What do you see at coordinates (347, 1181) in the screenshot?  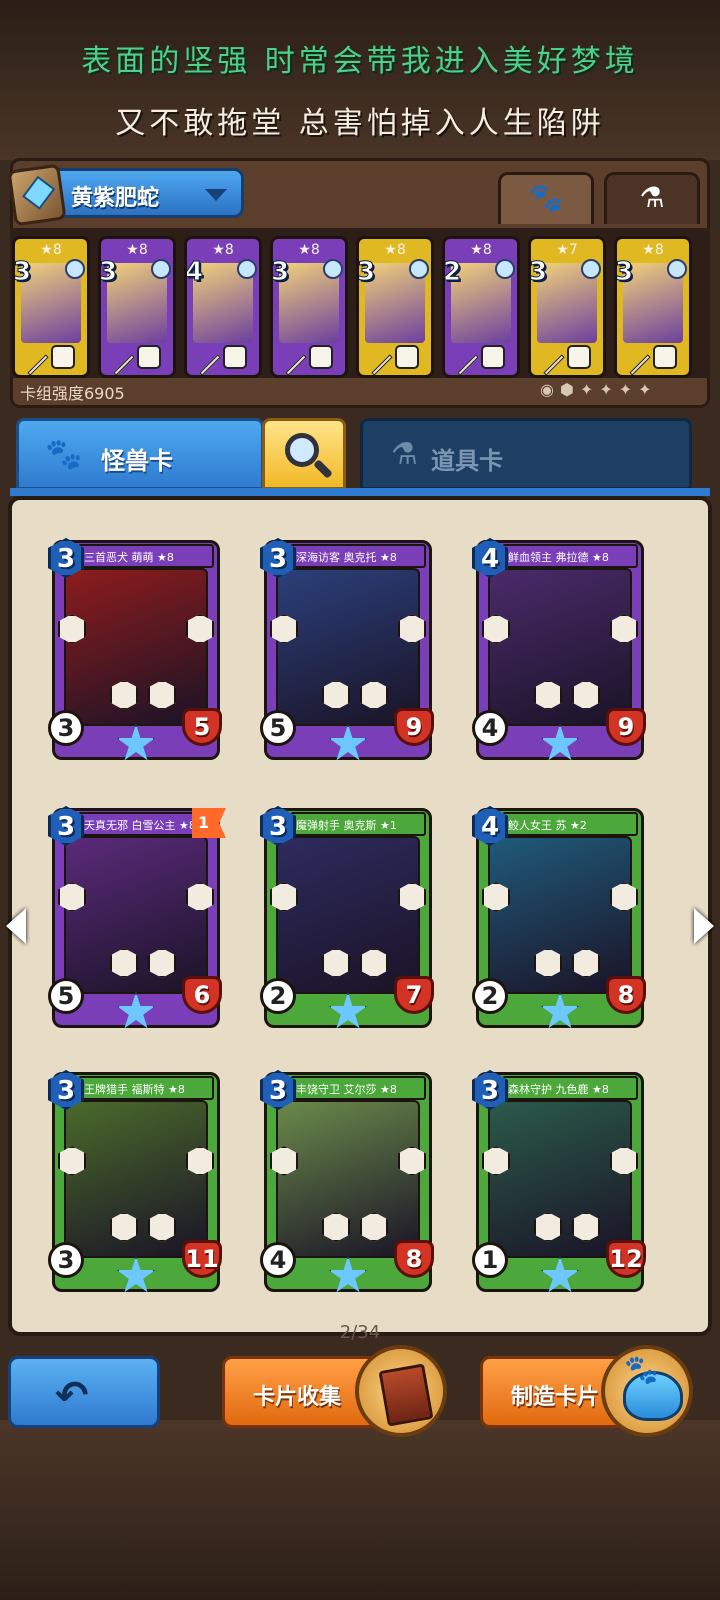 I see `monster-card: 丰饶守卫 艾尔莎 ★8 3 4 8` at bounding box center [347, 1181].